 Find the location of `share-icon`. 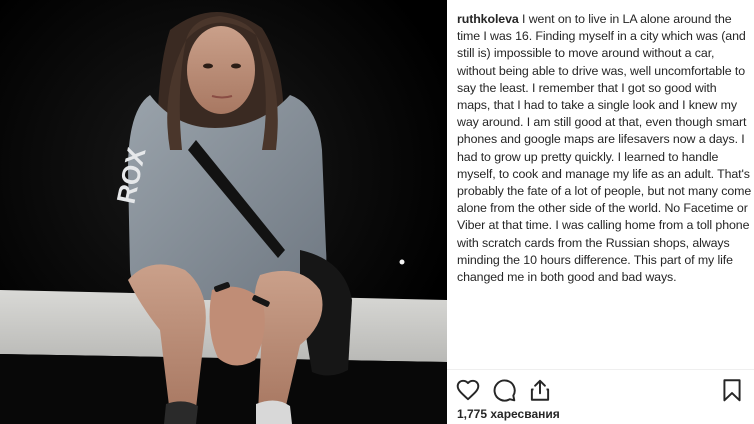

share-icon is located at coordinates (540, 390).